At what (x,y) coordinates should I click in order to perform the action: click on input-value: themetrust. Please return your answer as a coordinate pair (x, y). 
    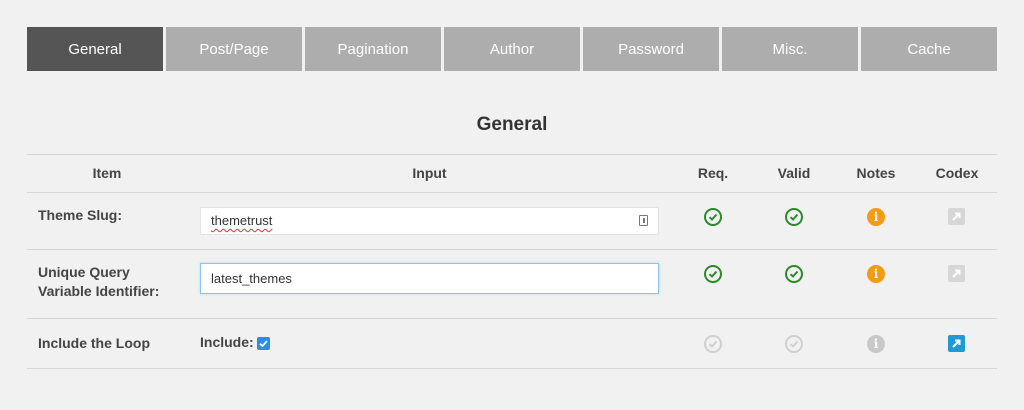
    Looking at the image, I should click on (242, 220).